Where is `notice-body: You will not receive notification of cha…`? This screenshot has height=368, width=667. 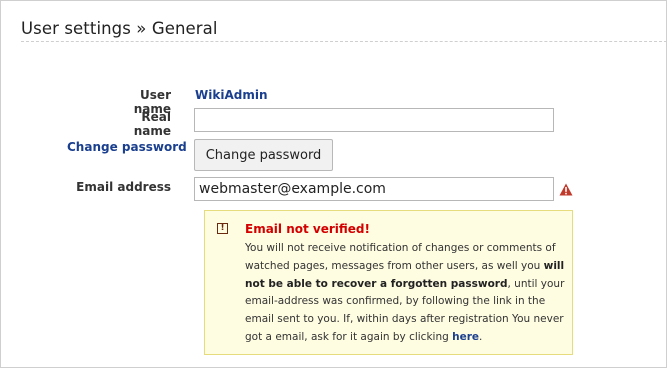 notice-body: You will not receive notification of cha… is located at coordinates (405, 293).